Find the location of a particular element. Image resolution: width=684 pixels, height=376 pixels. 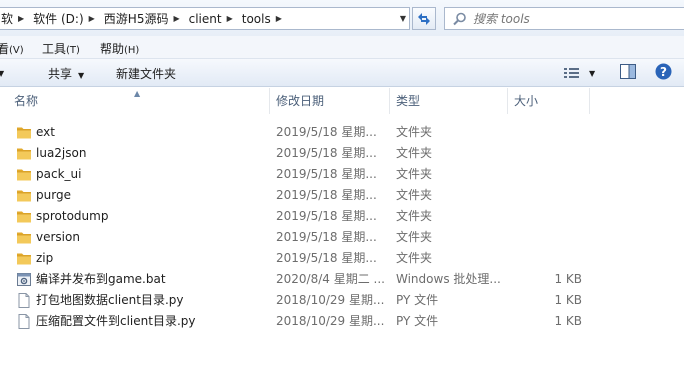

refresh-icon is located at coordinates (424, 18).